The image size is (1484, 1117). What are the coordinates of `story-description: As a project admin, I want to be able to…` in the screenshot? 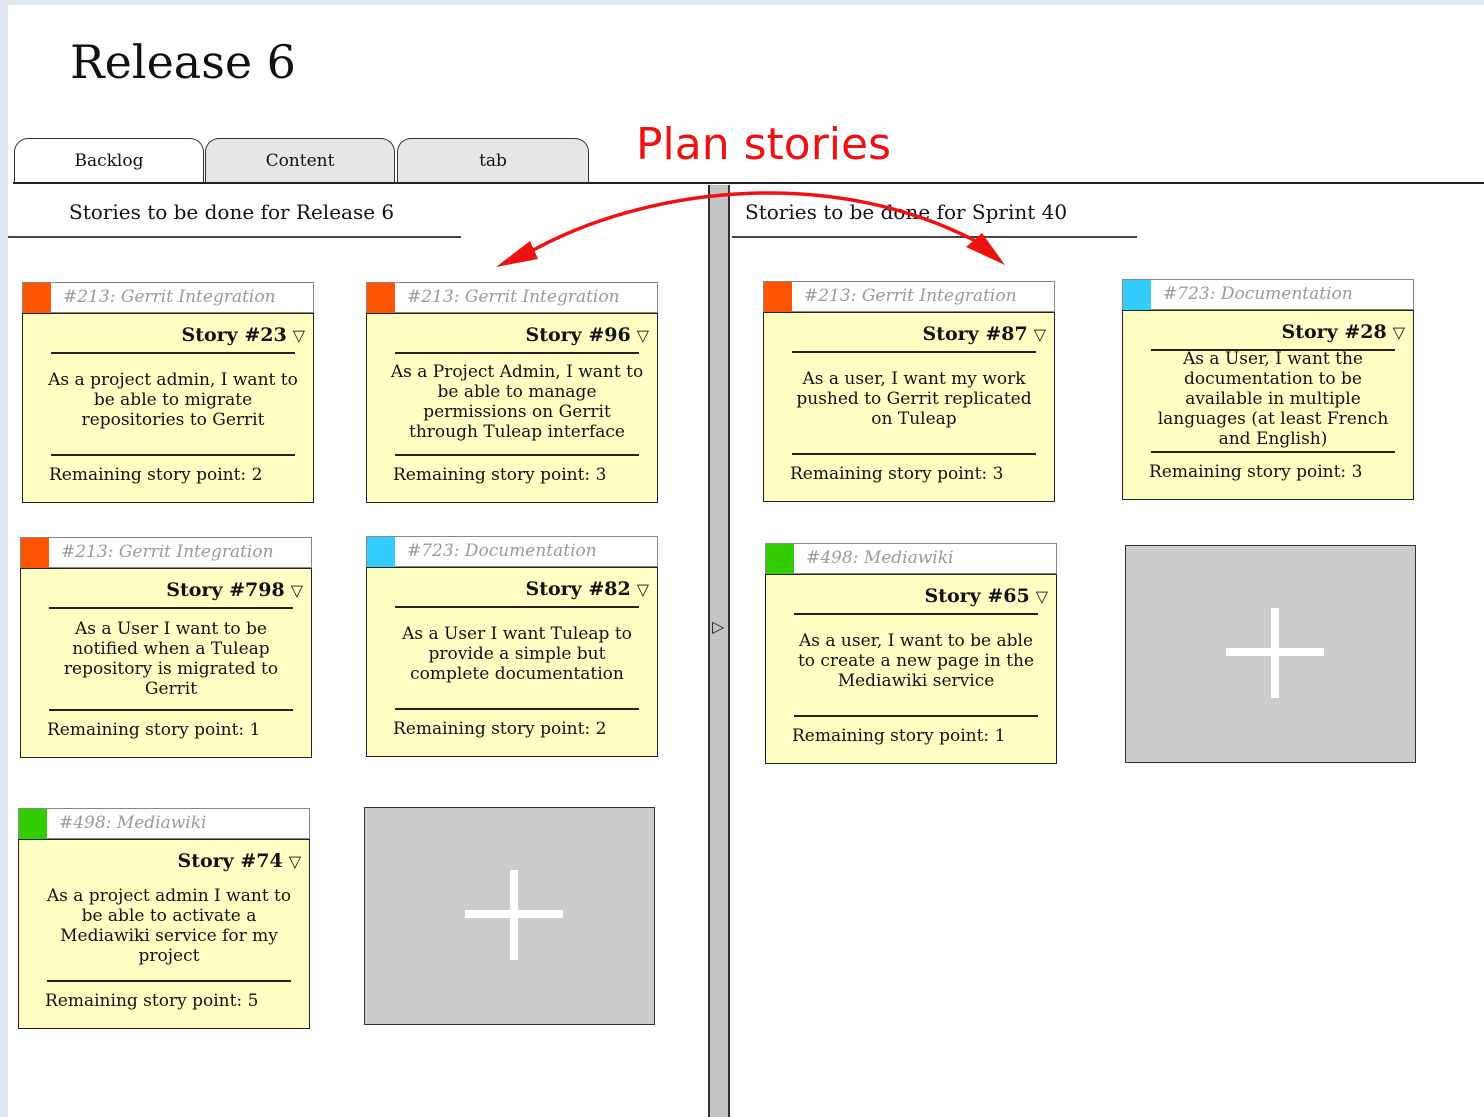 It's located at (173, 400).